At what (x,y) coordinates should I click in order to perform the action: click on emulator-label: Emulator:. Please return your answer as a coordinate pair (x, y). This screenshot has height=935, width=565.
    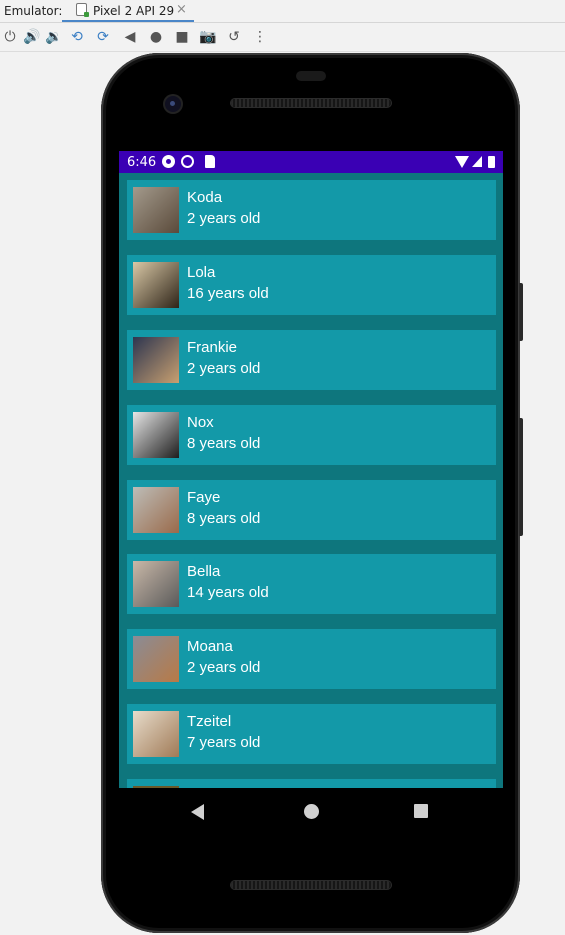
    Looking at the image, I should click on (33, 11).